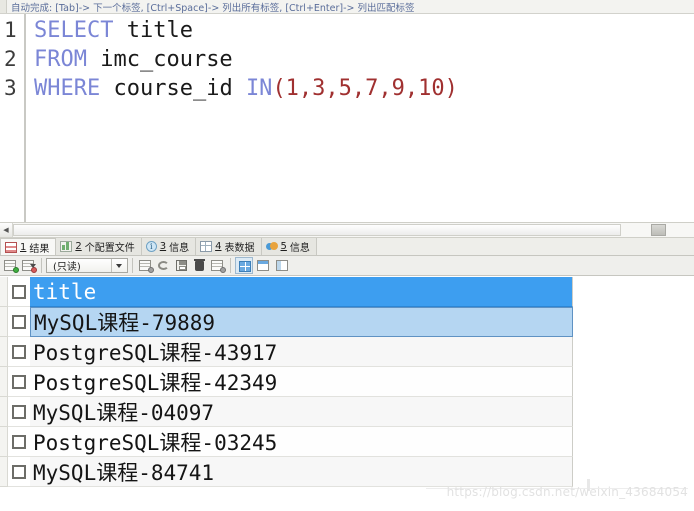 This screenshot has height=511, width=694. Describe the element at coordinates (87, 265) in the screenshot. I see `grid-mode-dropdown: (只读)` at that location.